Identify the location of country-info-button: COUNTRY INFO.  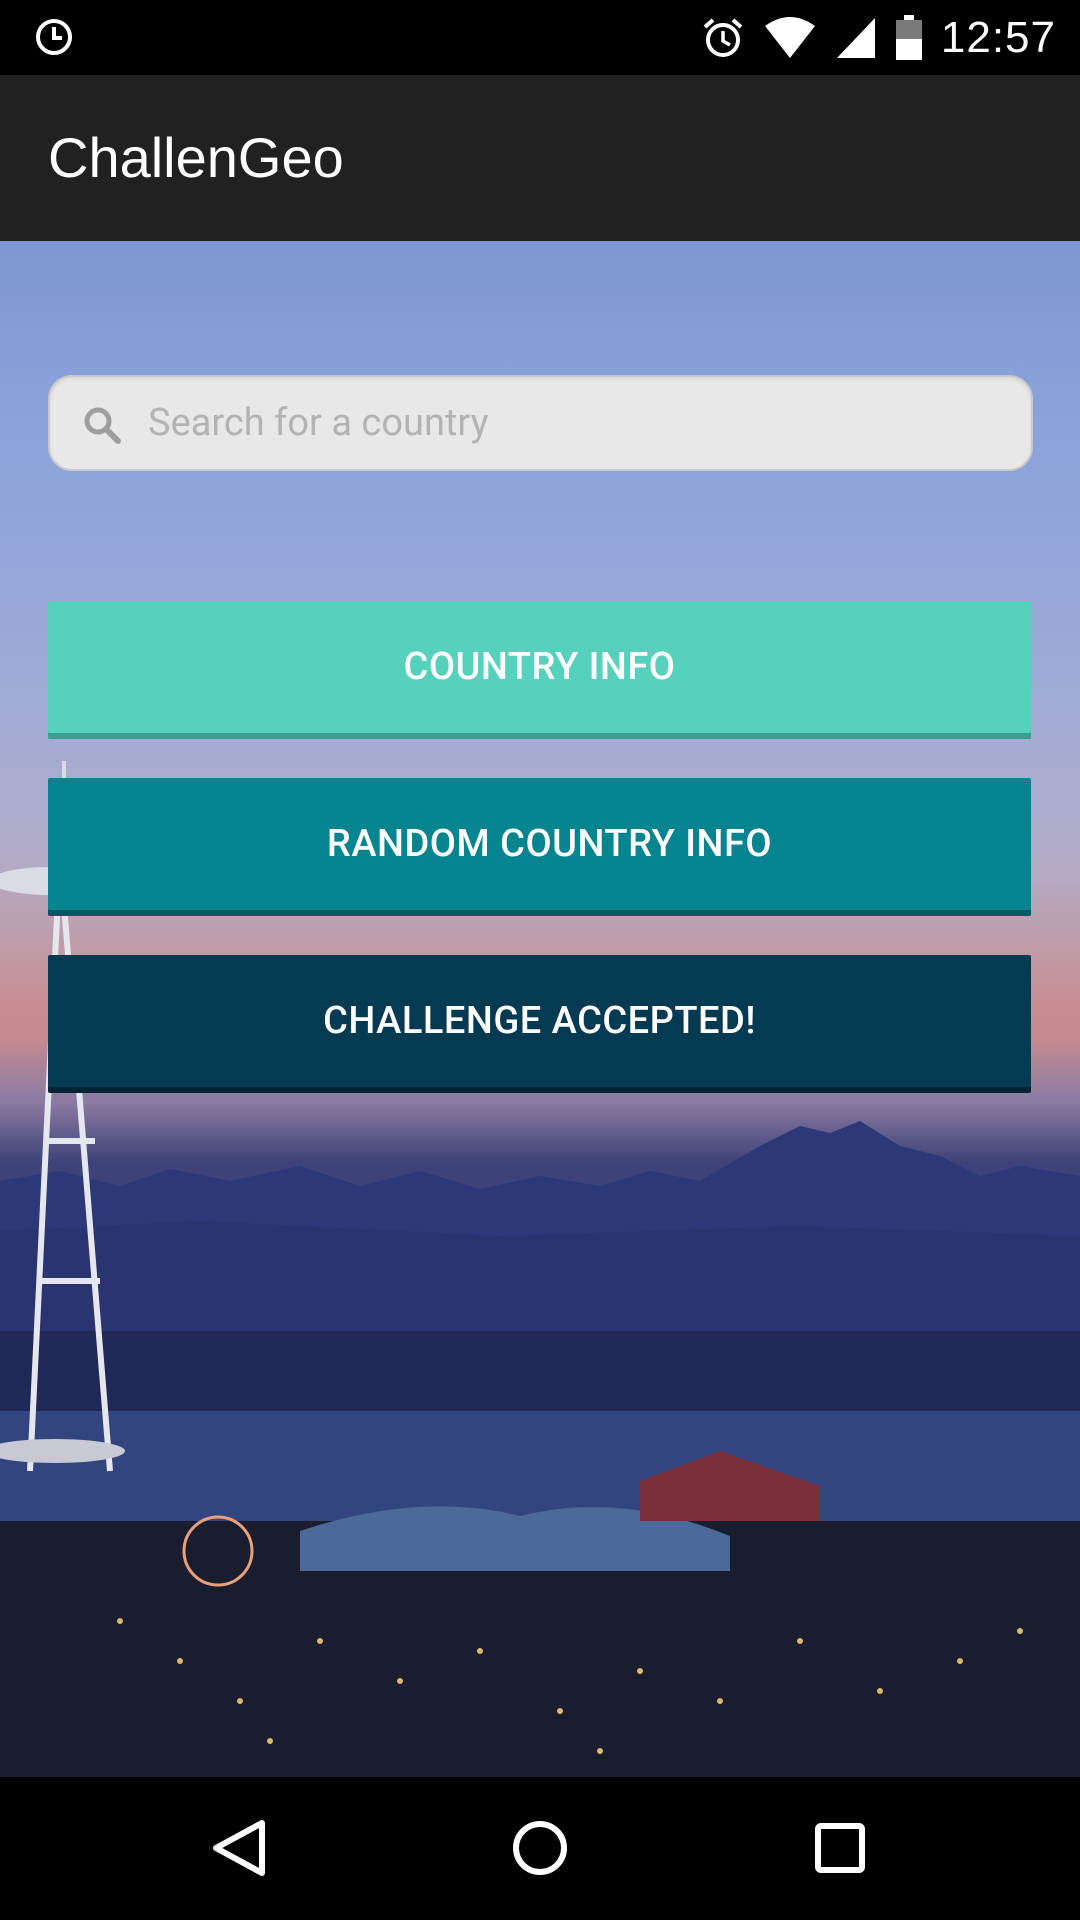
(539, 667).